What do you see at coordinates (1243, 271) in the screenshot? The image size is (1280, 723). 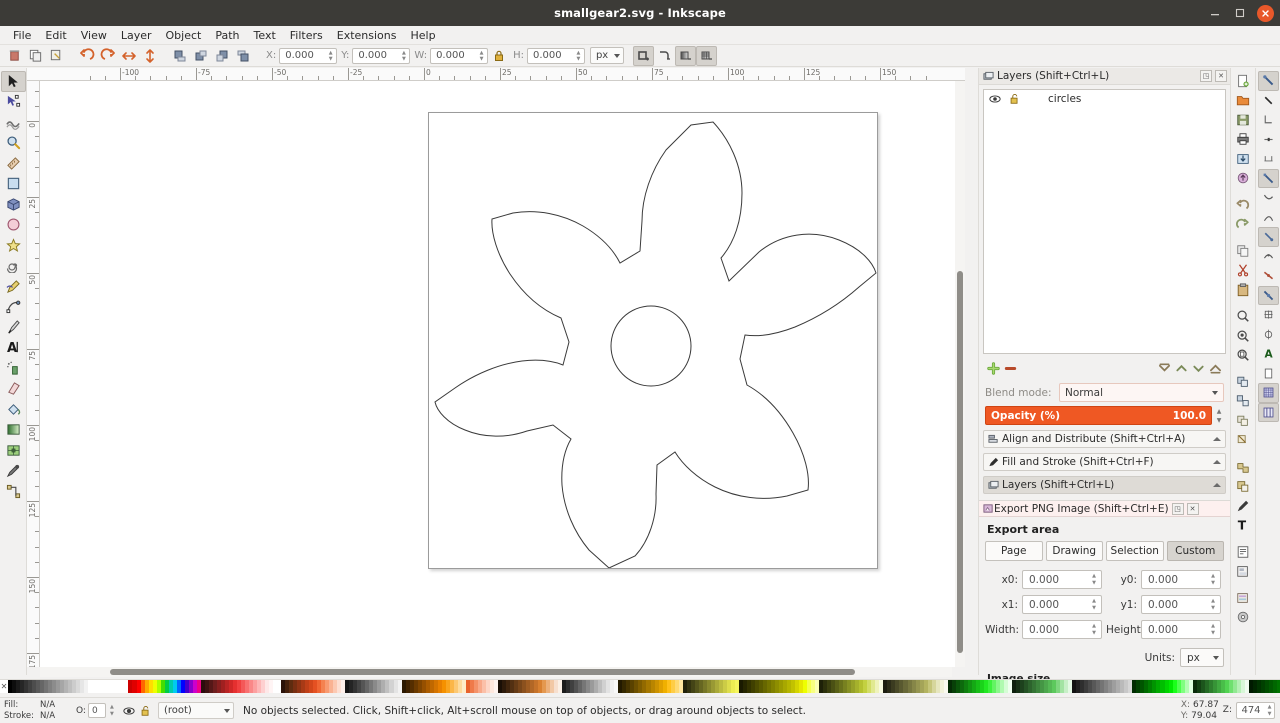 I see `cut-icon` at bounding box center [1243, 271].